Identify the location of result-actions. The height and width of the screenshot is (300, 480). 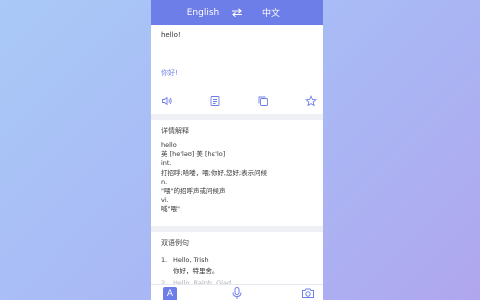
(237, 101).